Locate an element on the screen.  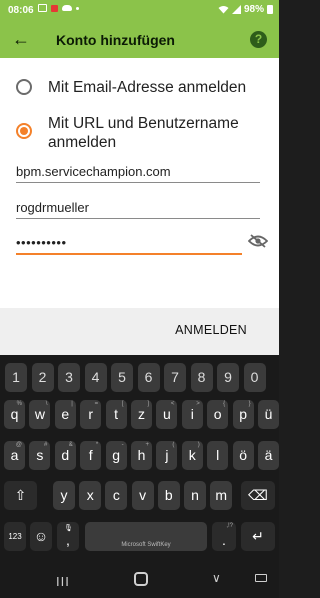
key-h: + h is located at coordinates (141, 455).